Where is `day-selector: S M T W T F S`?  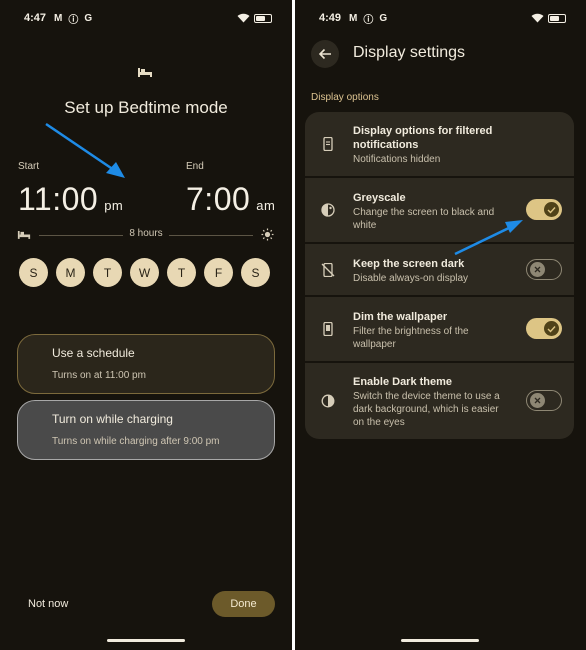
day-selector: S M T W T F S is located at coordinates (144, 272).